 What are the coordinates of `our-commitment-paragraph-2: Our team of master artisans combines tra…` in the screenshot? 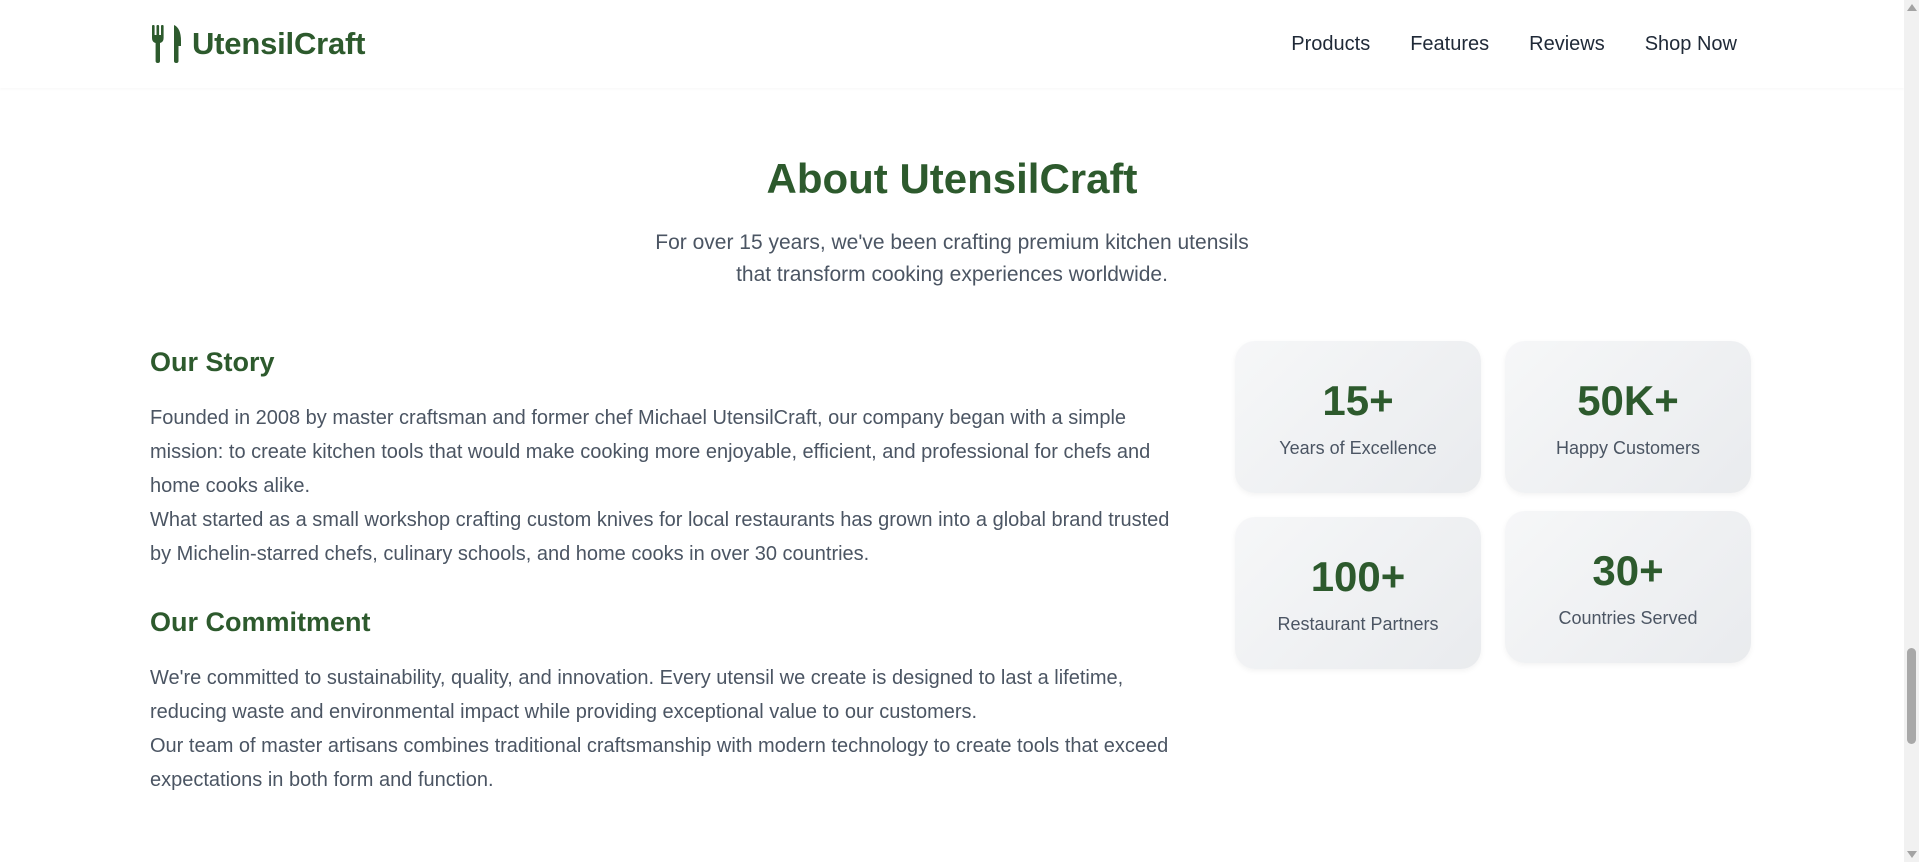 It's located at (659, 763).